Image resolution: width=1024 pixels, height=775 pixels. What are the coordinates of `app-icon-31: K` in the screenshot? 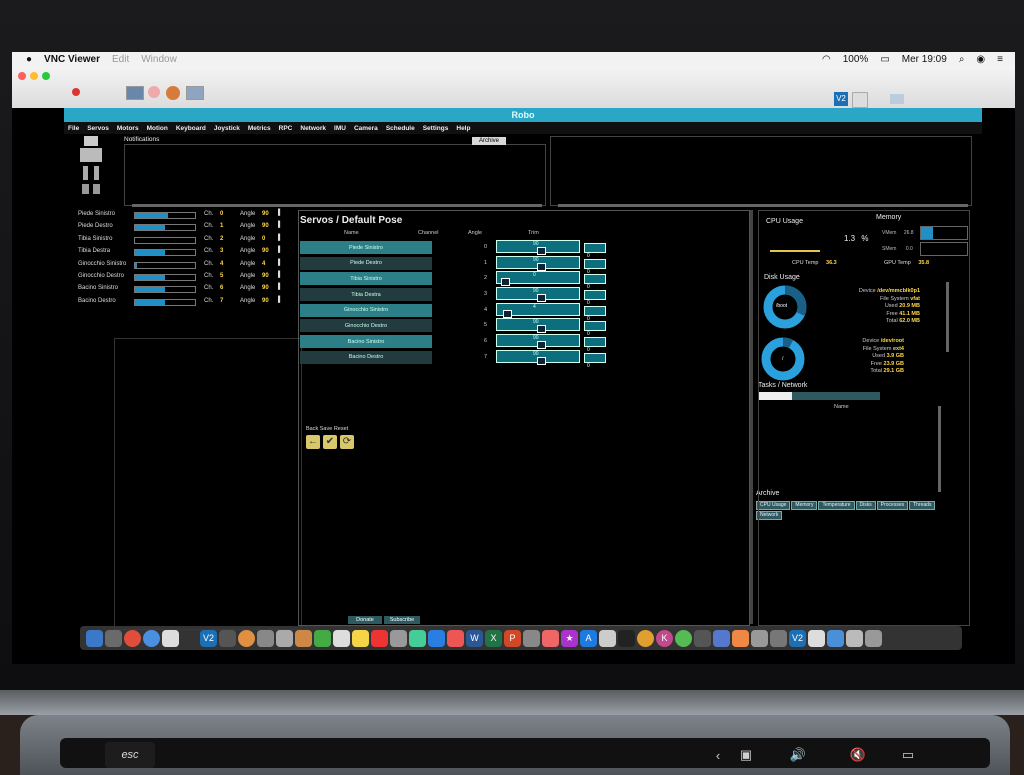 It's located at (664, 638).